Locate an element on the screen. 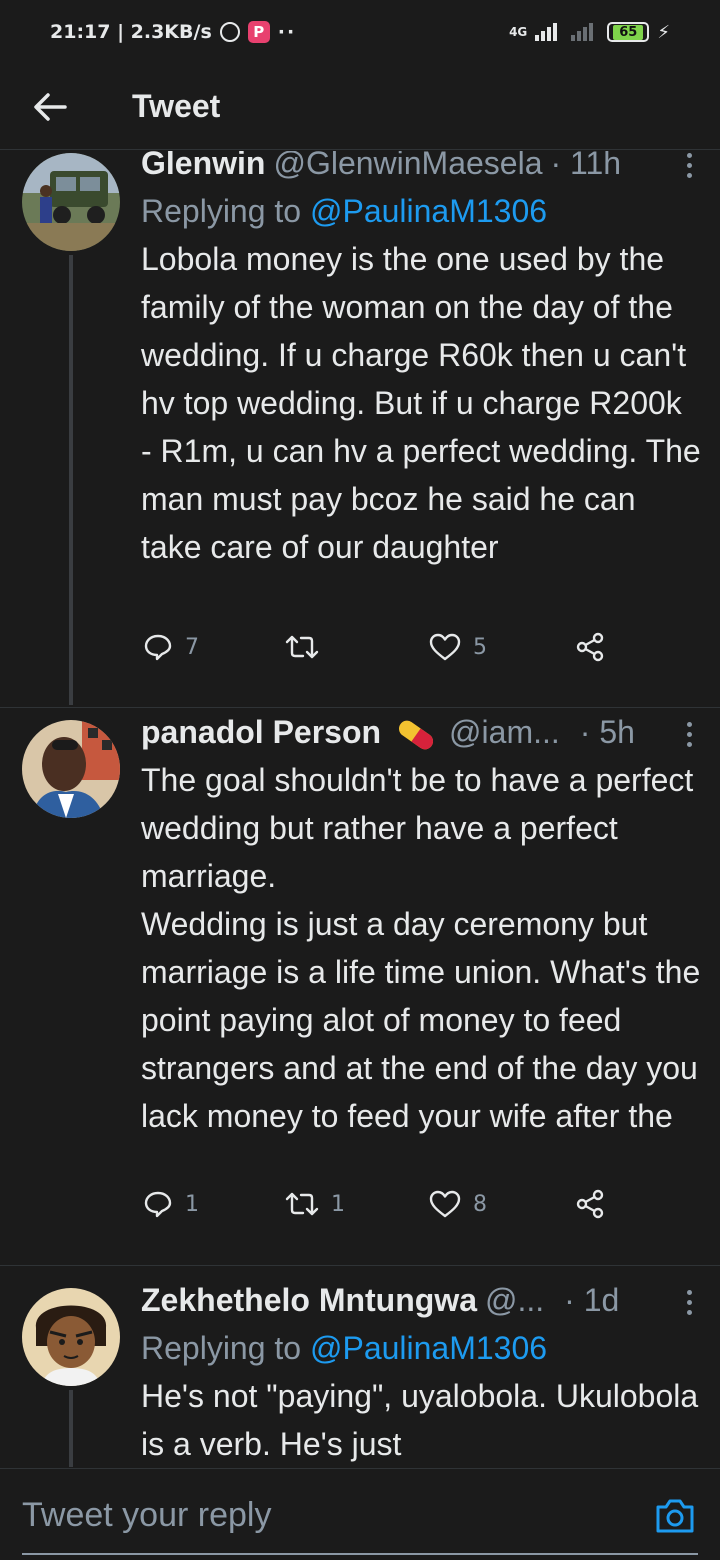 This screenshot has width=720, height=1560. like-count: 8 is located at coordinates (480, 1204).